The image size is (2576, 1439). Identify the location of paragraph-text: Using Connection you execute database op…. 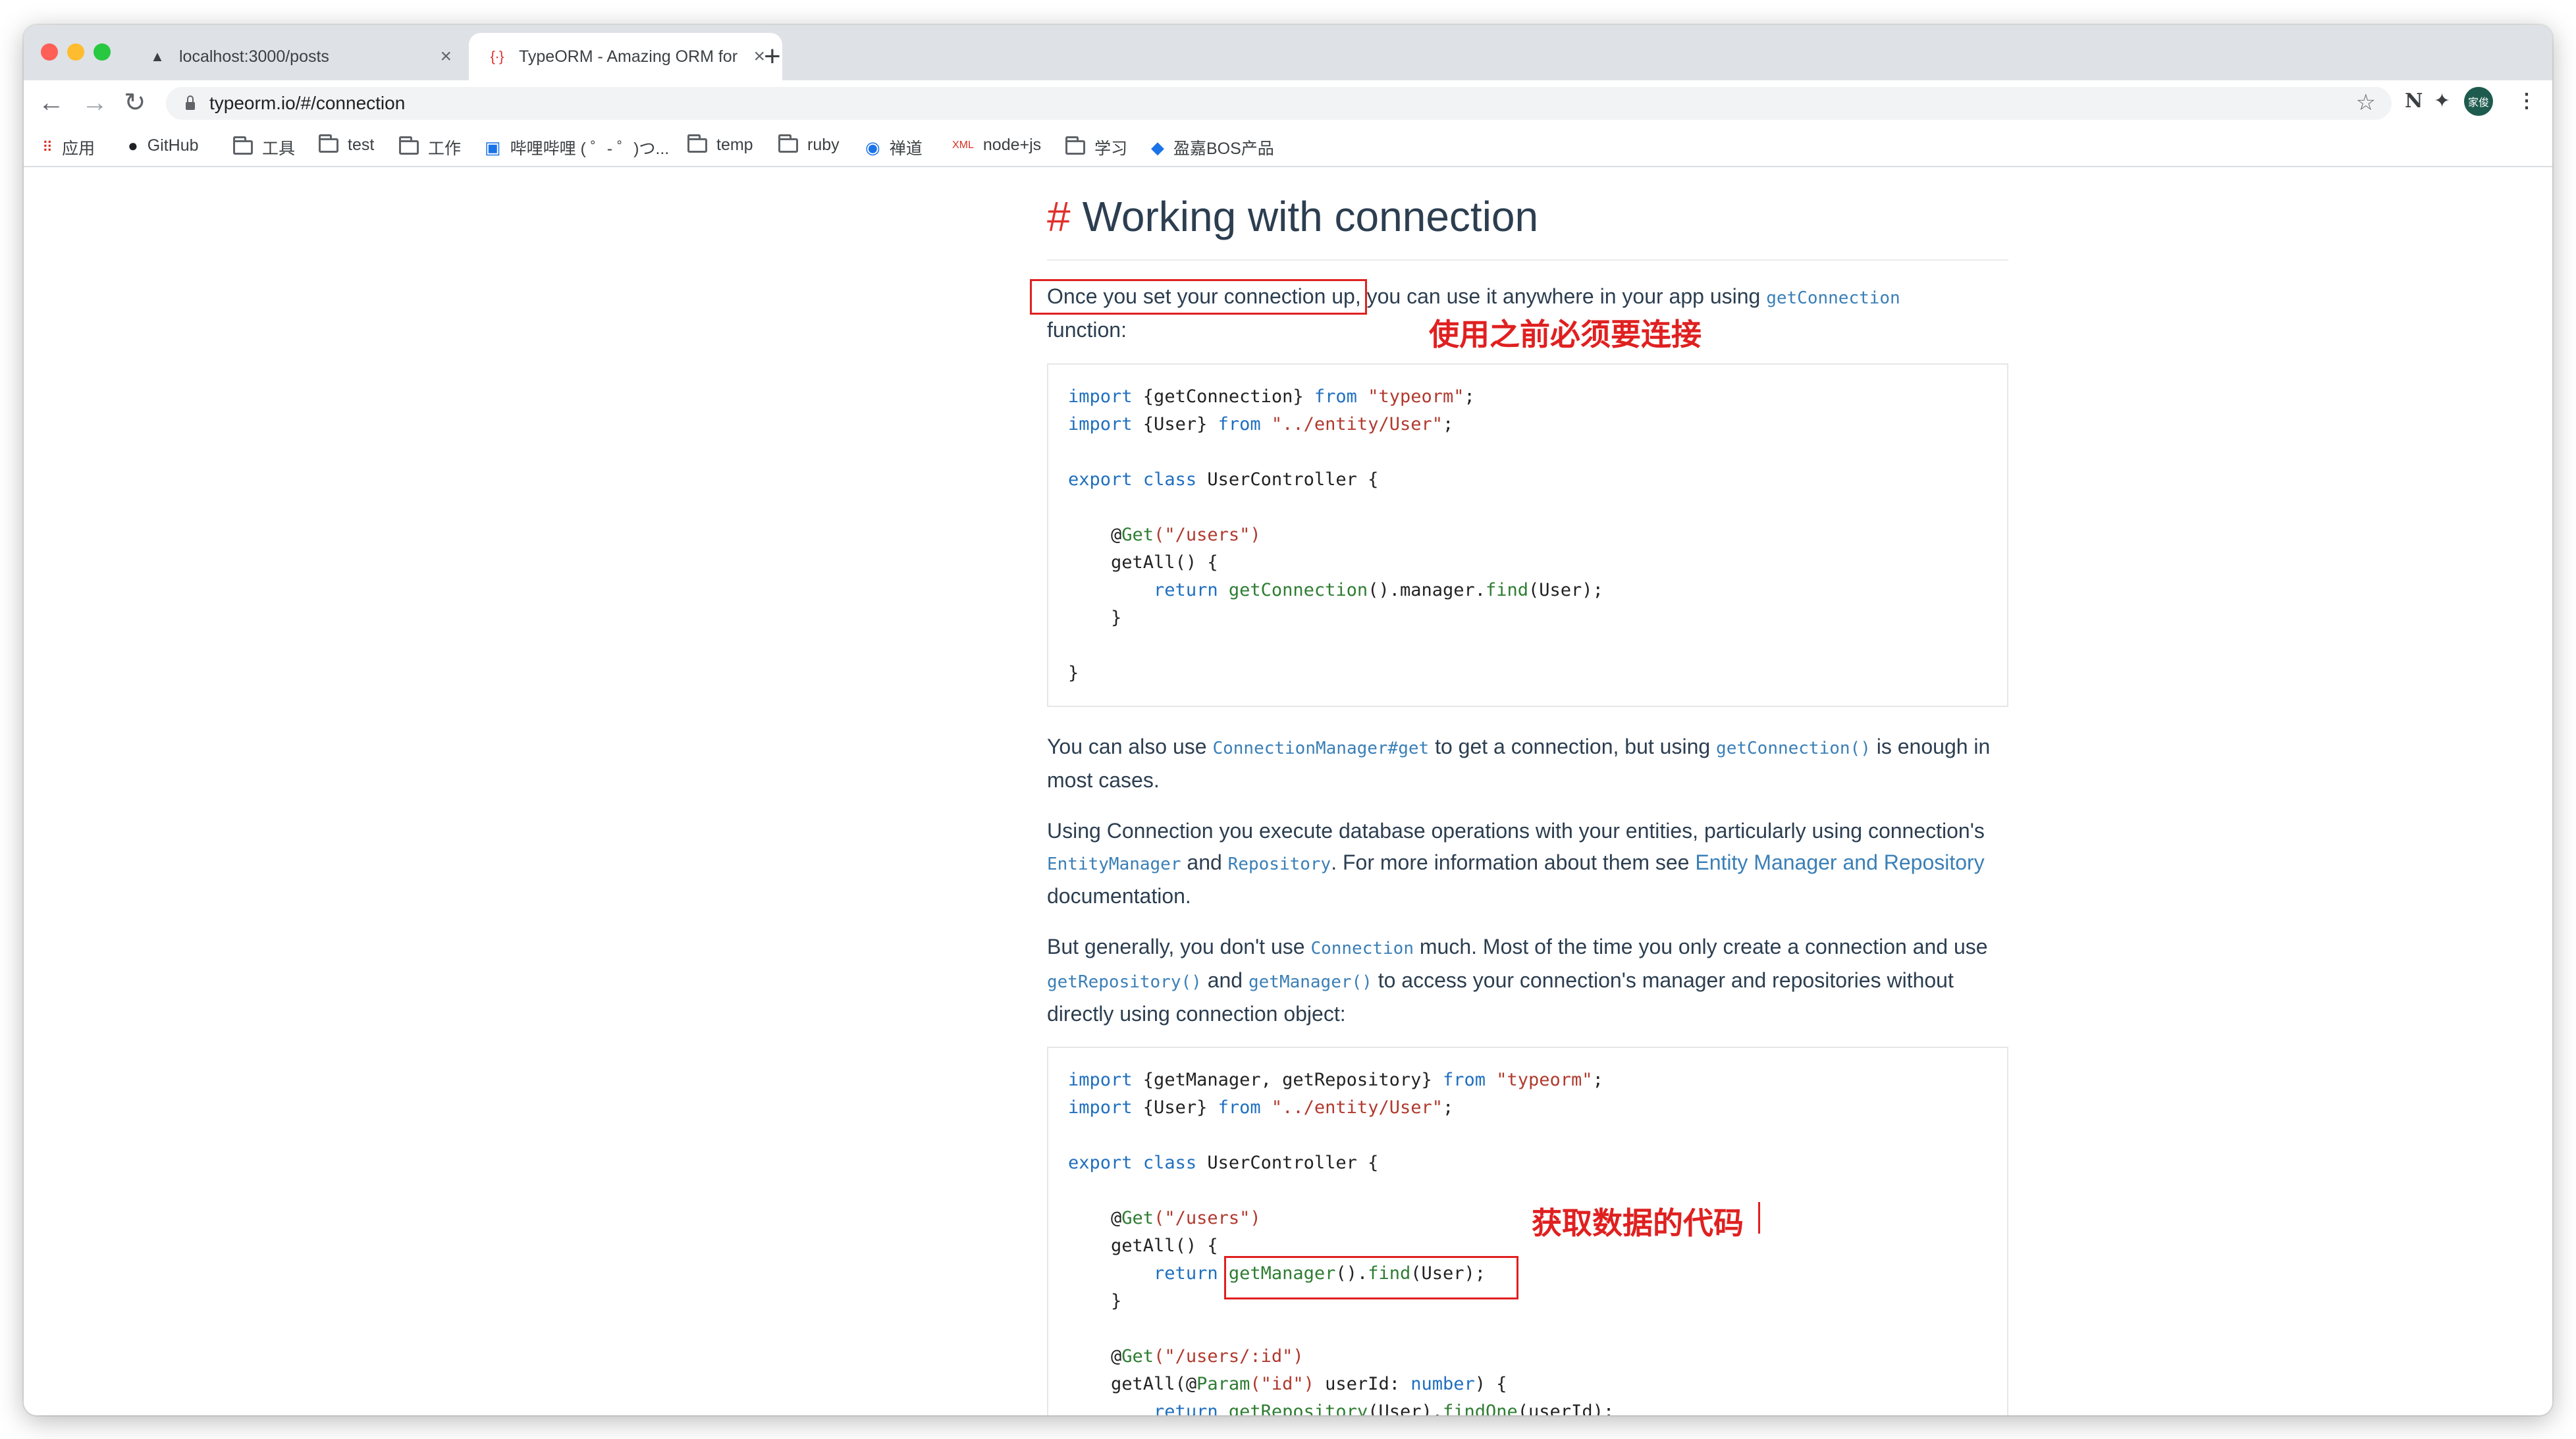
(1516, 831).